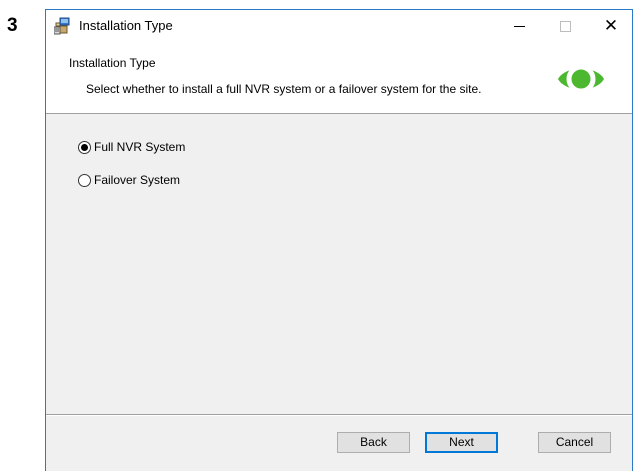  Describe the element at coordinates (461, 442) in the screenshot. I see `next-button: Next` at that location.